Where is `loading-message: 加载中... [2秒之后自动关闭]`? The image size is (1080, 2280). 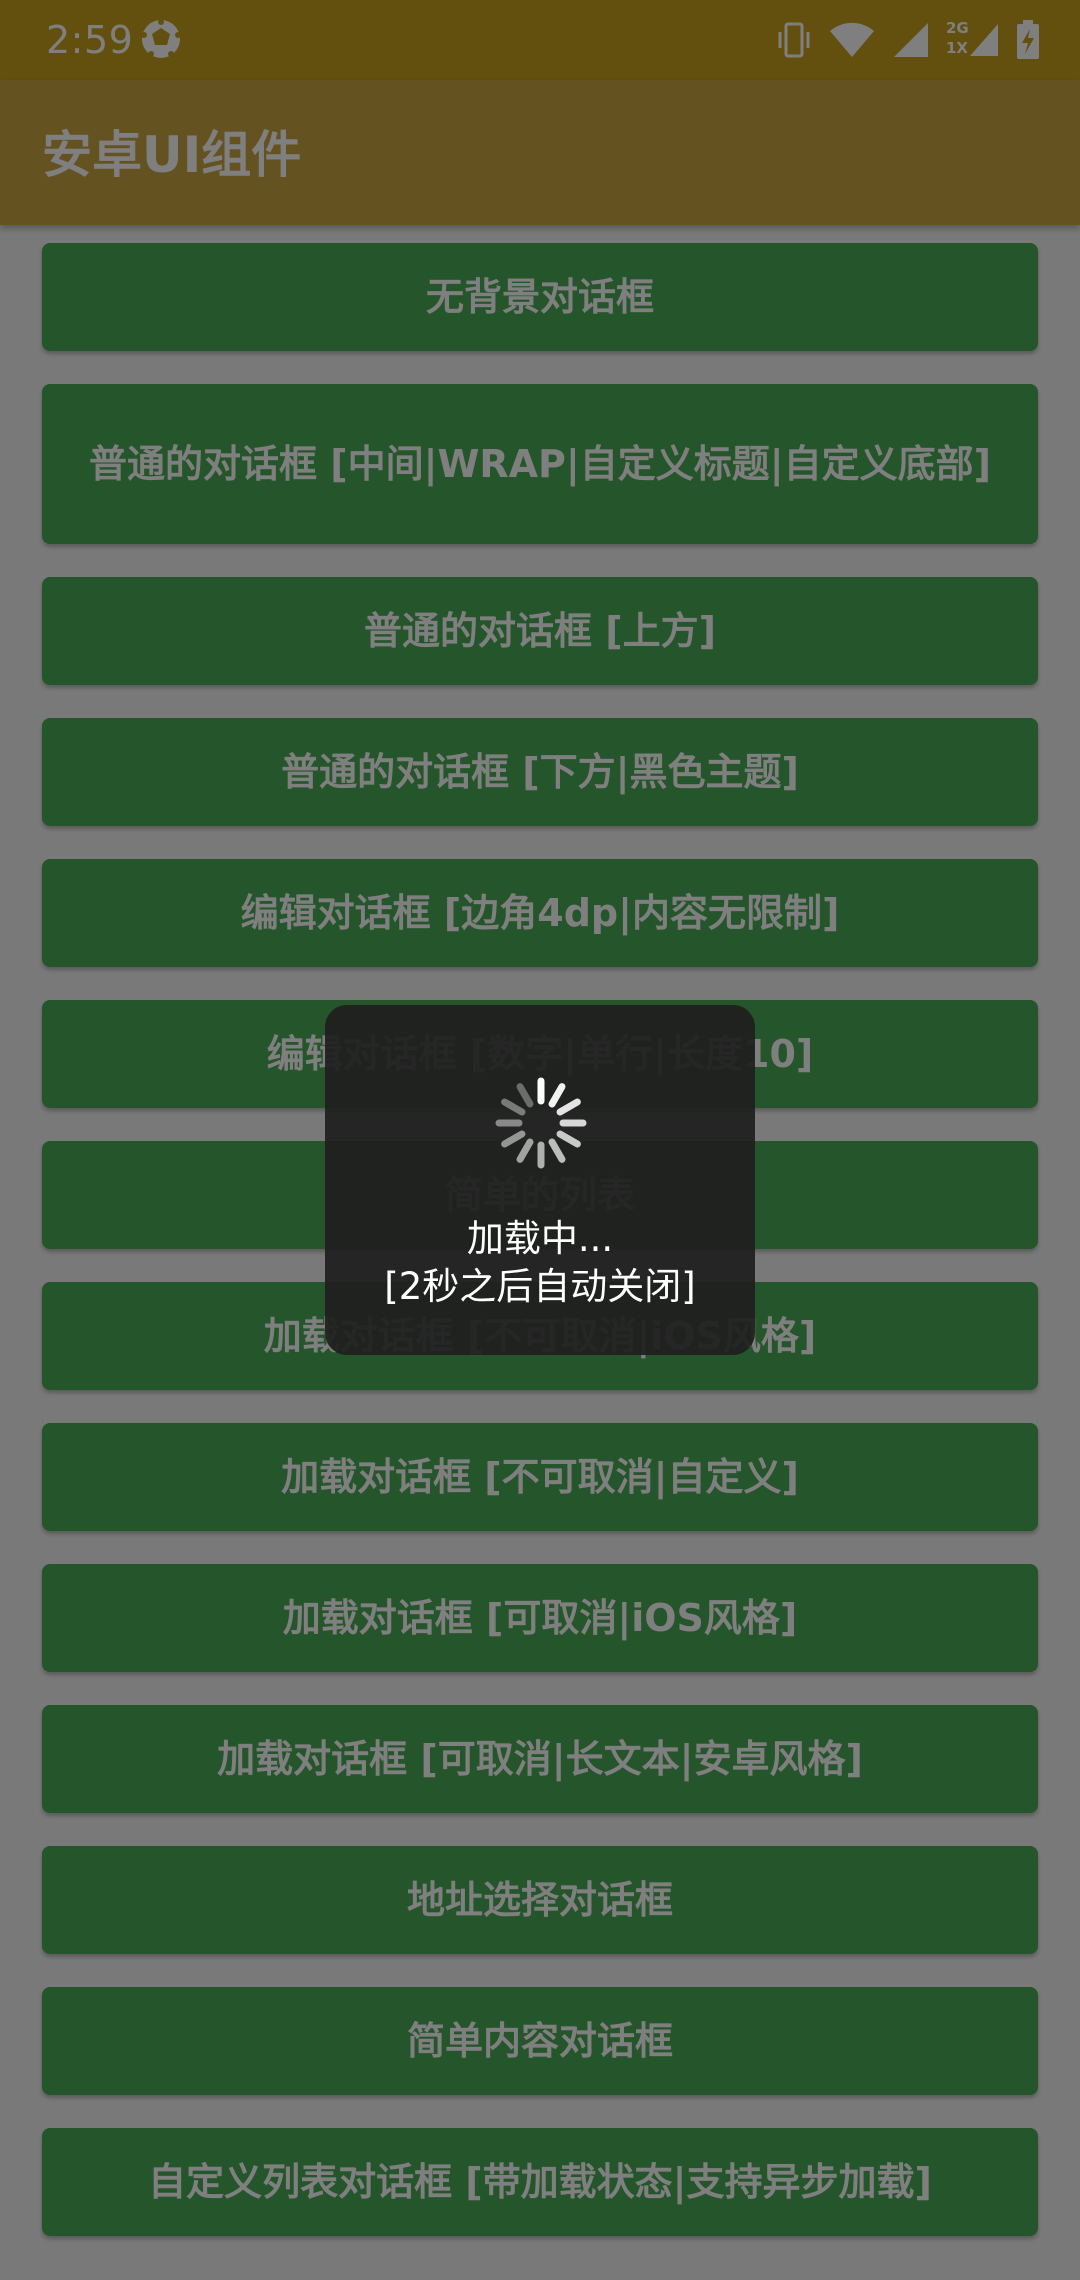
loading-message: 加载中... [2秒之后自动关闭] is located at coordinates (540, 1263).